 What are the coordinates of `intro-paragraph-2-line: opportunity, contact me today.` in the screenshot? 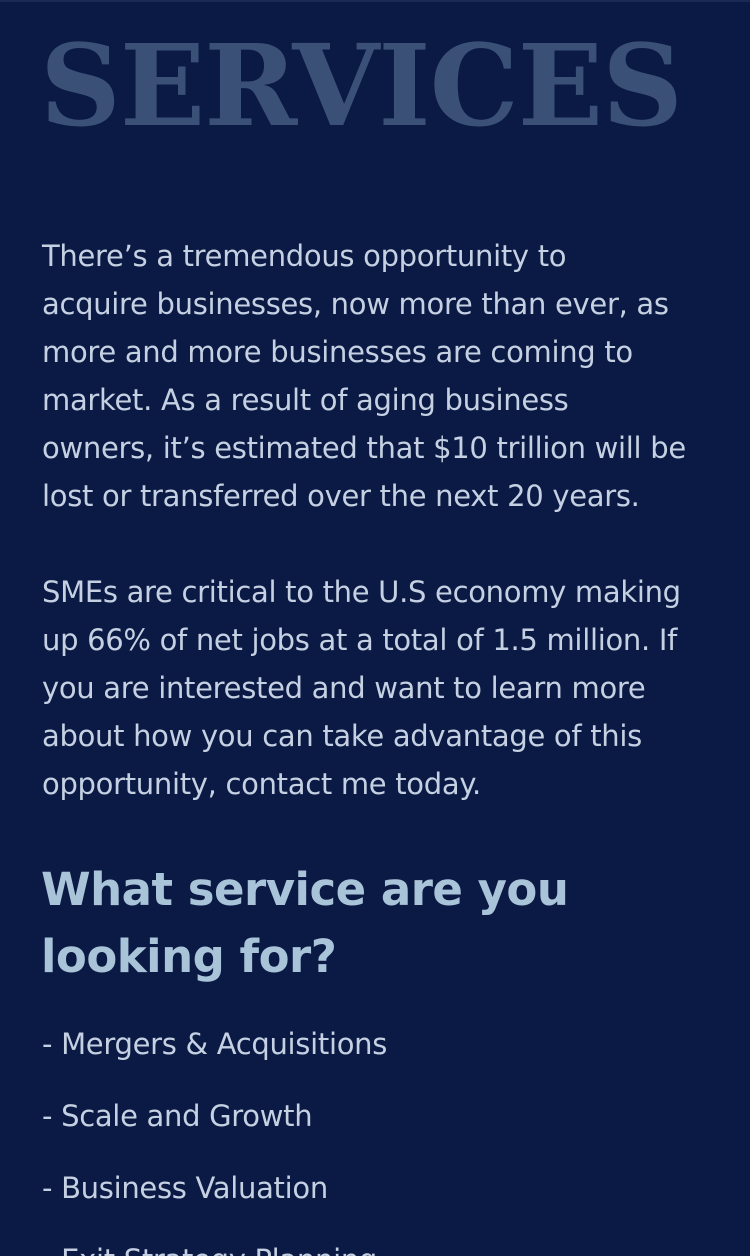 It's located at (261, 784).